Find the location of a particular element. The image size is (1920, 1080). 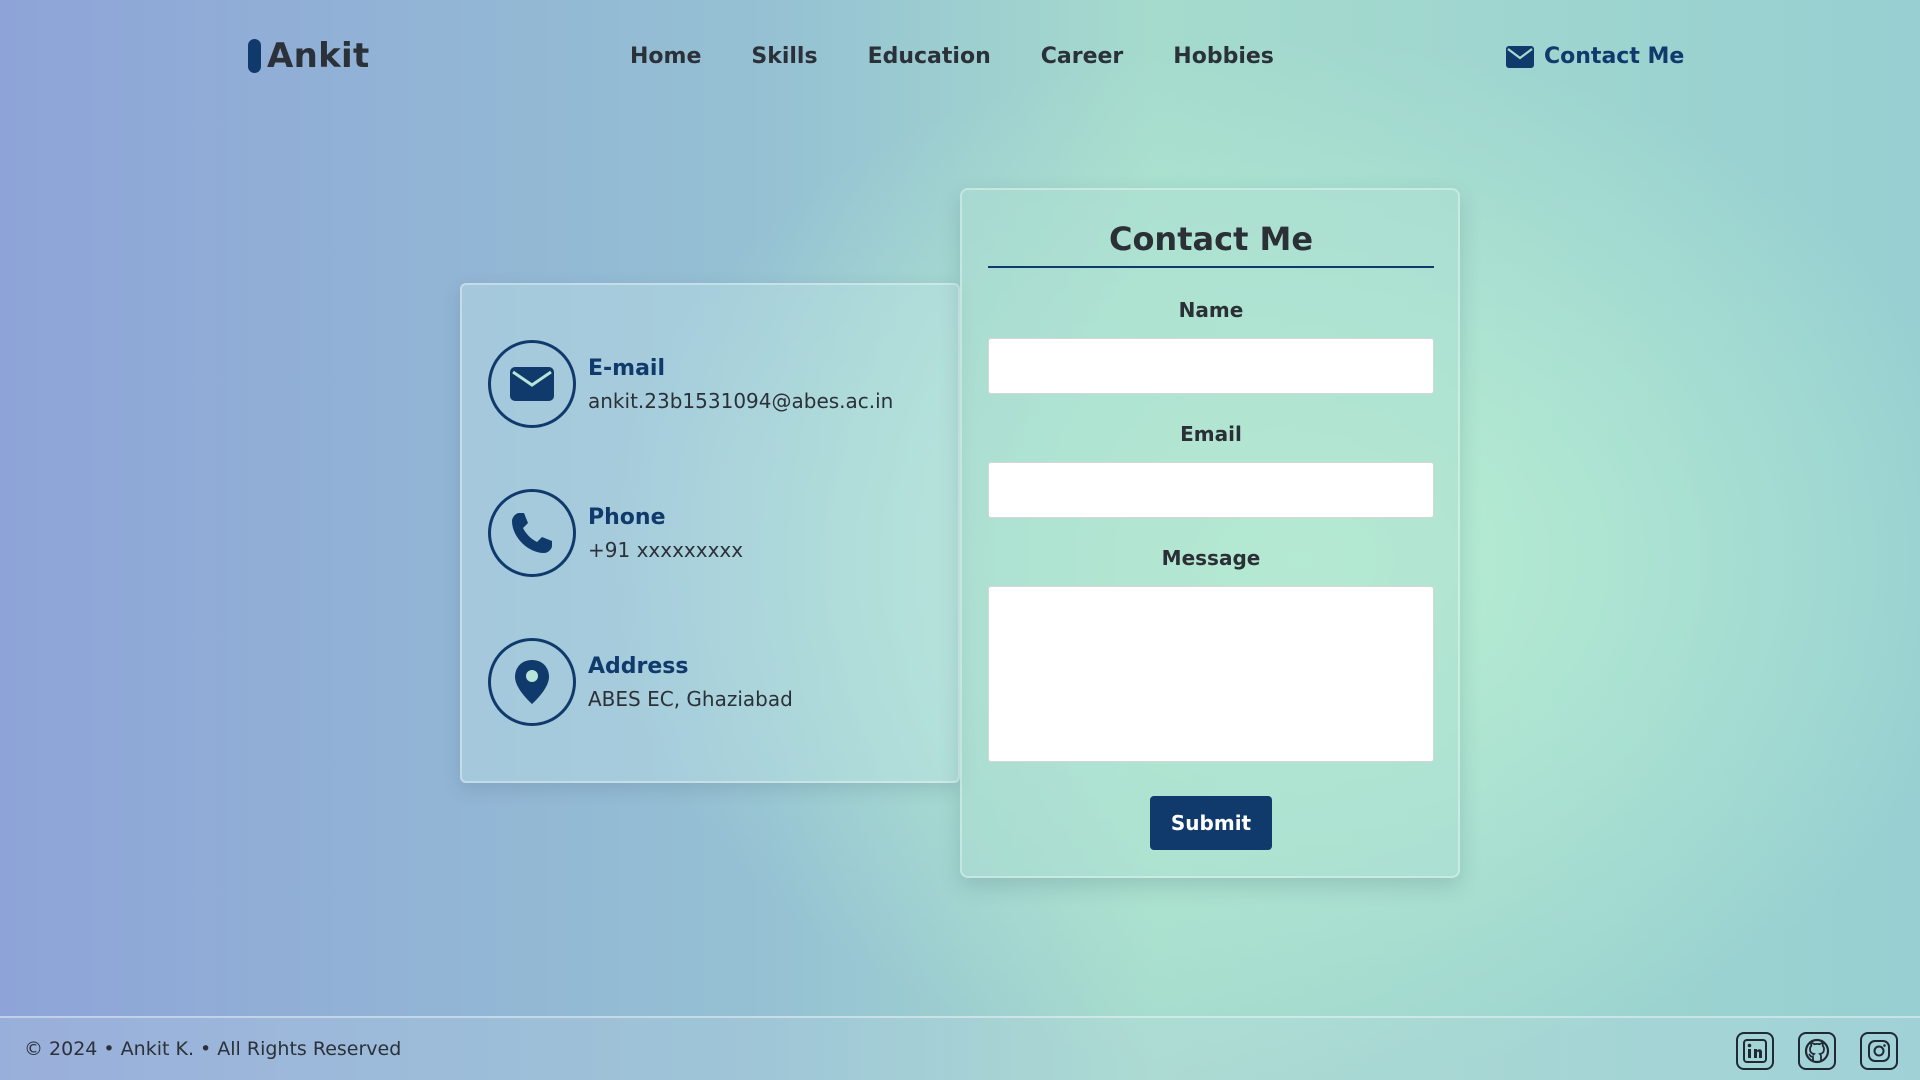

email-label: Email is located at coordinates (1211, 434).